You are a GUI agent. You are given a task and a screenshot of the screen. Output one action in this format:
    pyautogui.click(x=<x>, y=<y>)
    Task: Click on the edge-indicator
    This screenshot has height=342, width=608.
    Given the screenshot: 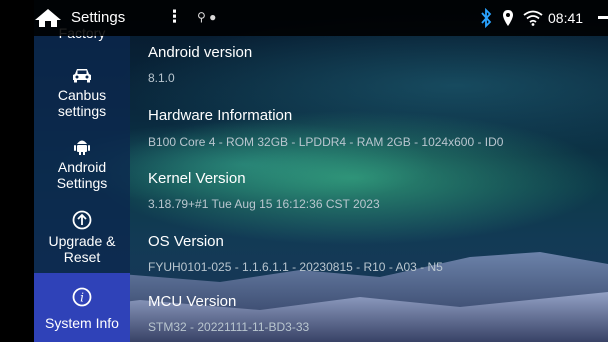 What is the action you would take?
    pyautogui.click(x=603, y=17)
    